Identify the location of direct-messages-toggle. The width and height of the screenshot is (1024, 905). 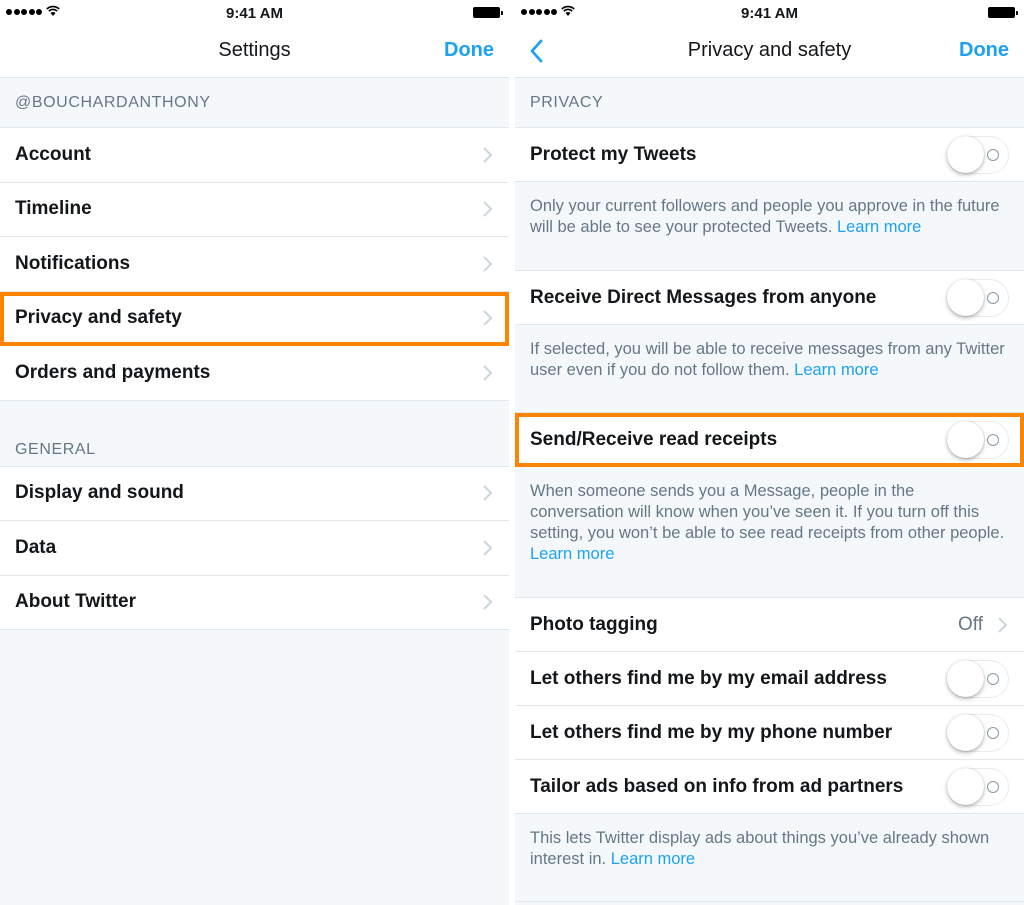
(978, 297).